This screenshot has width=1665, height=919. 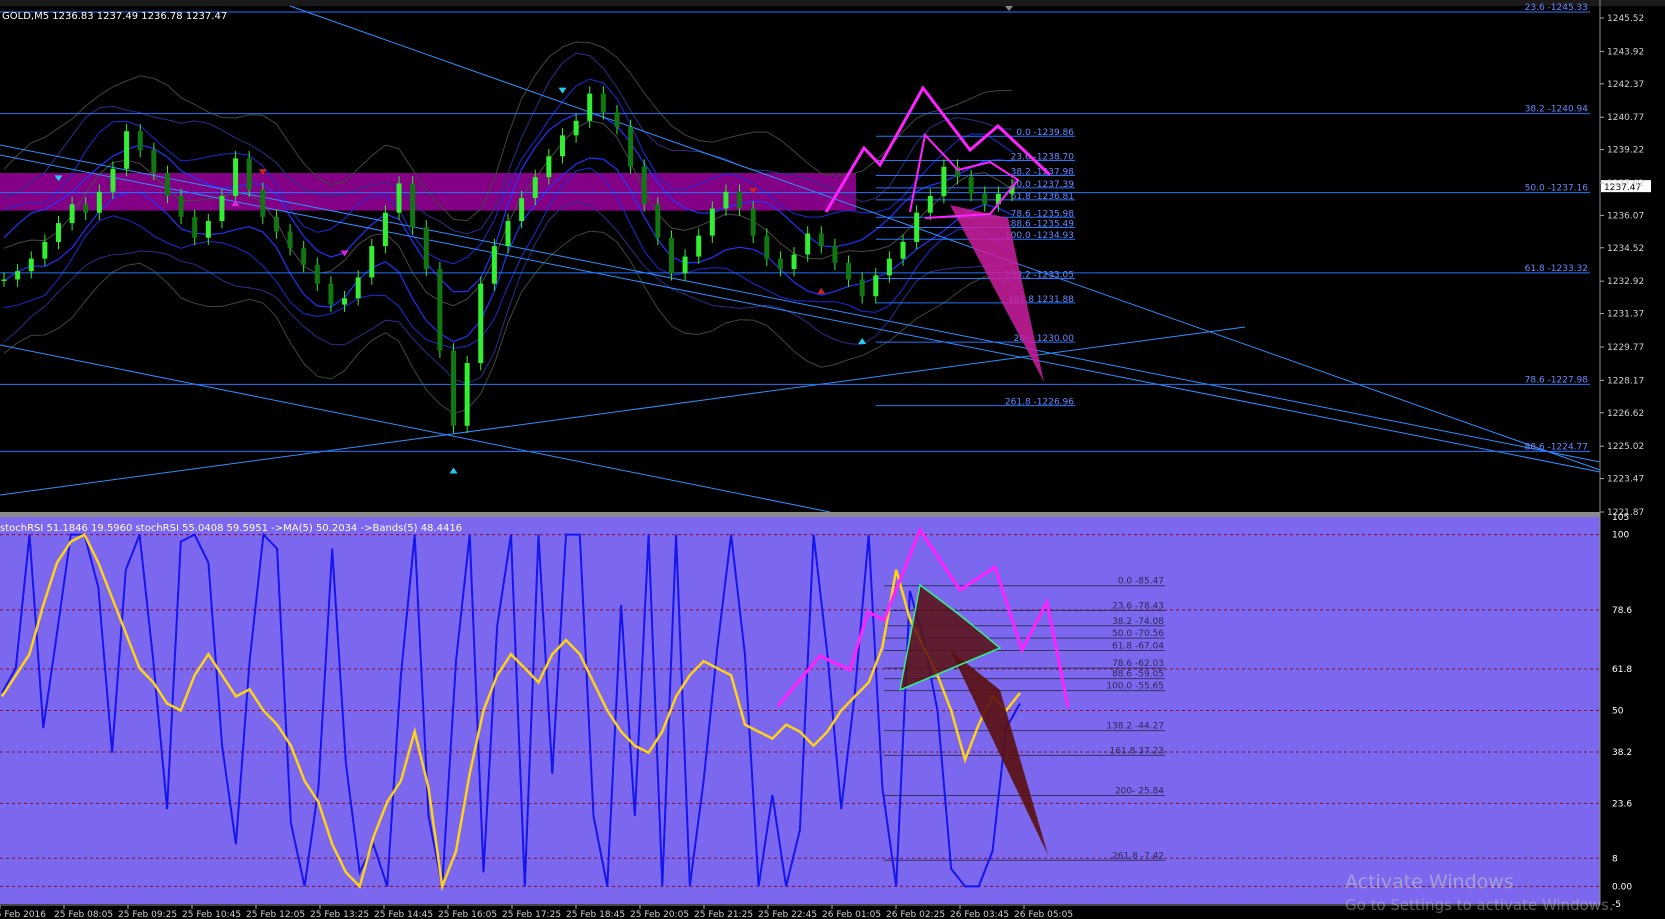 I want to click on chart-header: GOLD,M5 1236.83 1237.49 1236.78 1237.47, so click(x=114, y=16).